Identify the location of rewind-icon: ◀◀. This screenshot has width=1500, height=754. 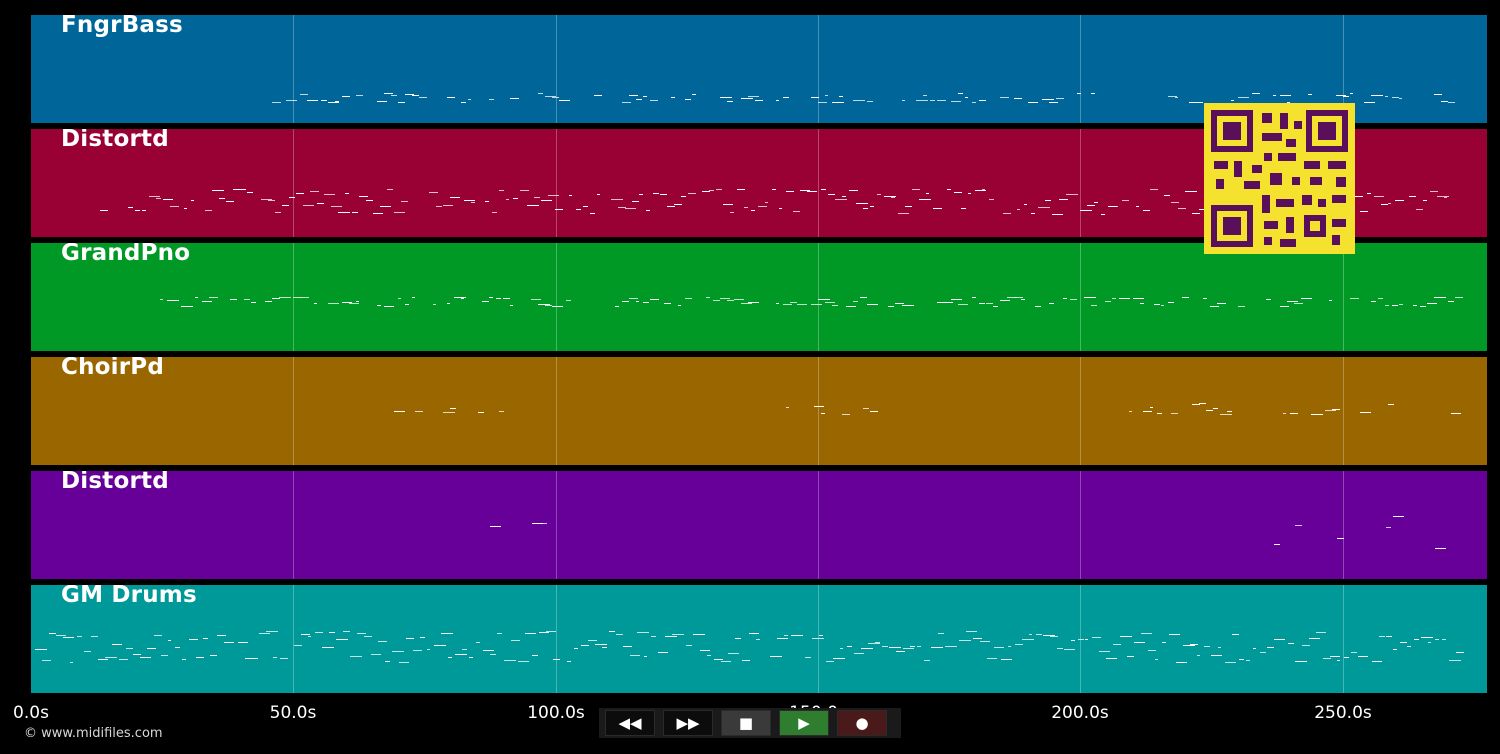
(630, 723).